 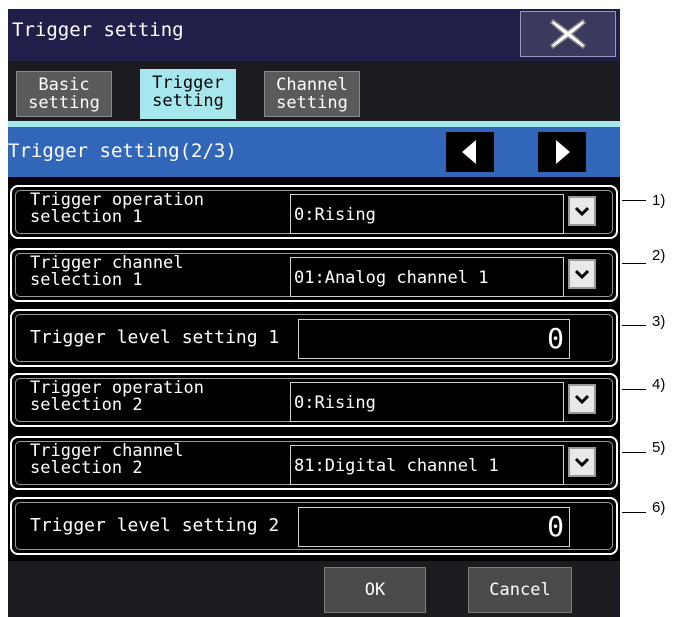 I want to click on trigger-channel-select-1: 01:Analog channel 1, so click(x=427, y=277).